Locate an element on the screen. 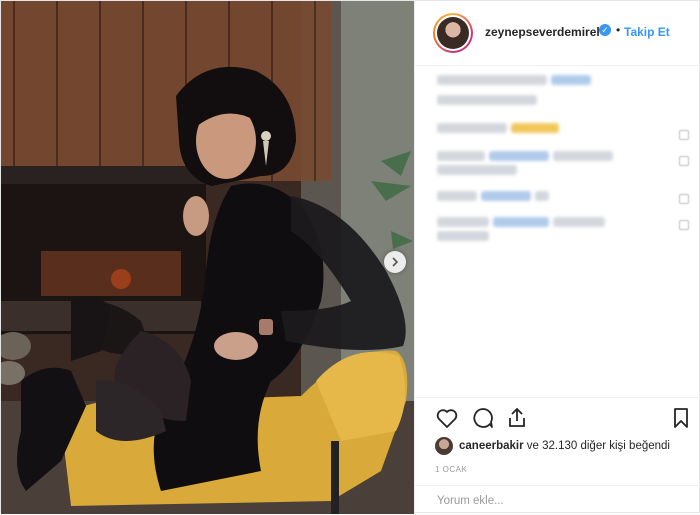 The height and width of the screenshot is (515, 700). profile-avatar is located at coordinates (453, 33).